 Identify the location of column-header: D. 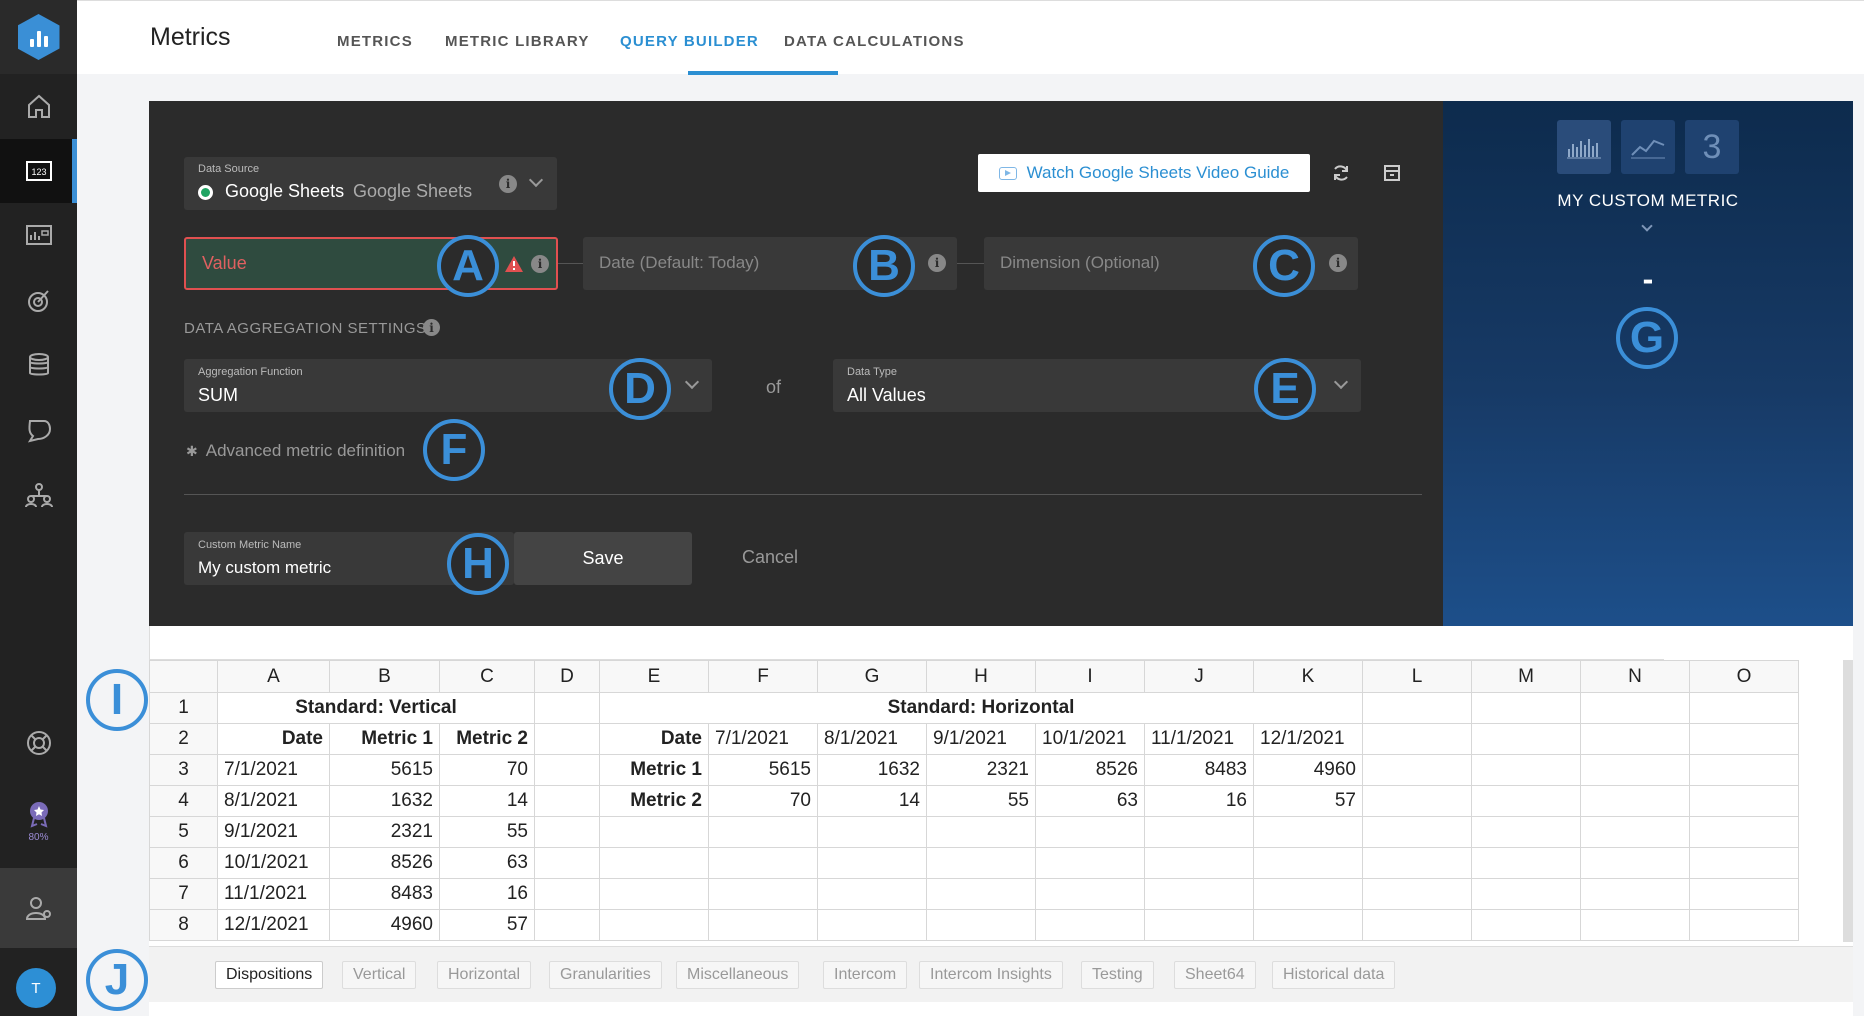
(567, 676).